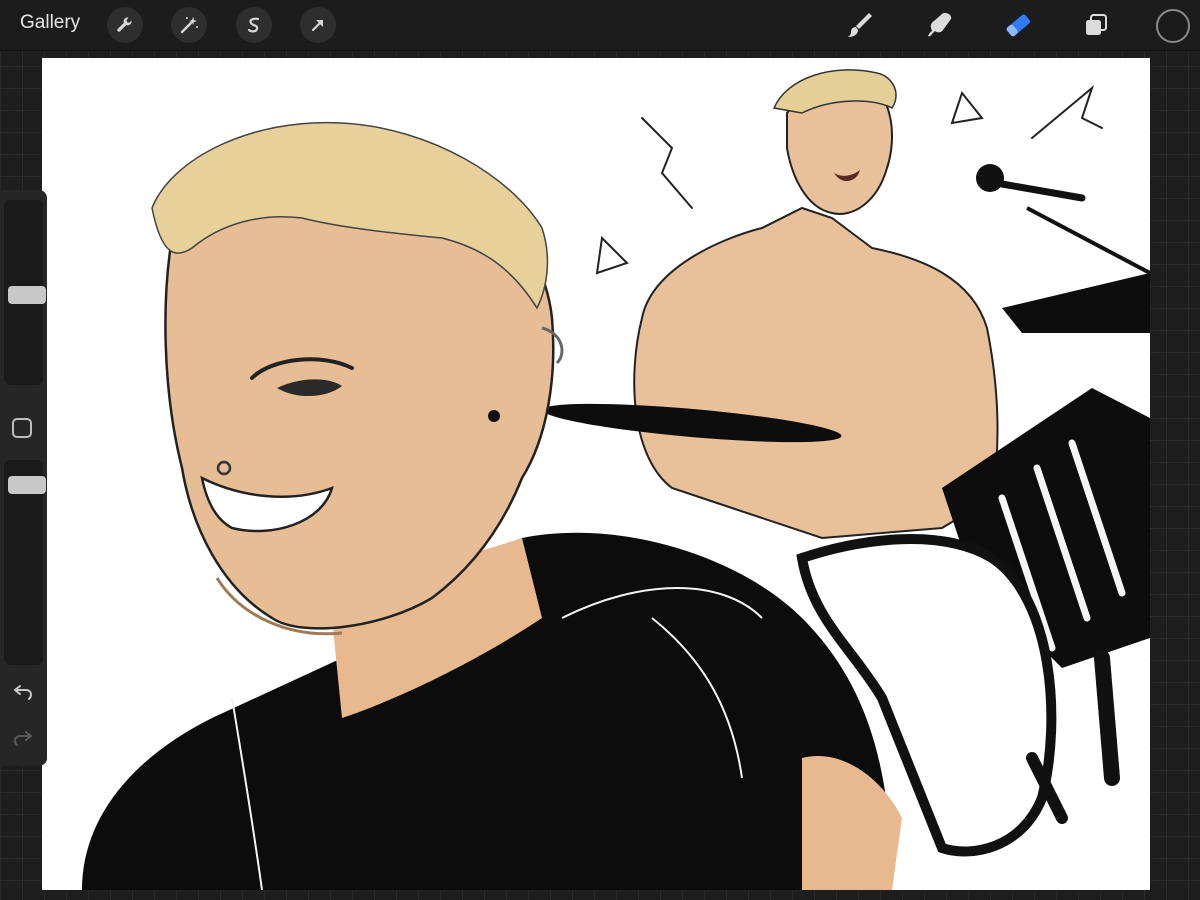 Image resolution: width=1200 pixels, height=900 pixels. What do you see at coordinates (50, 23) in the screenshot?
I see `gallery-button: Gallery` at bounding box center [50, 23].